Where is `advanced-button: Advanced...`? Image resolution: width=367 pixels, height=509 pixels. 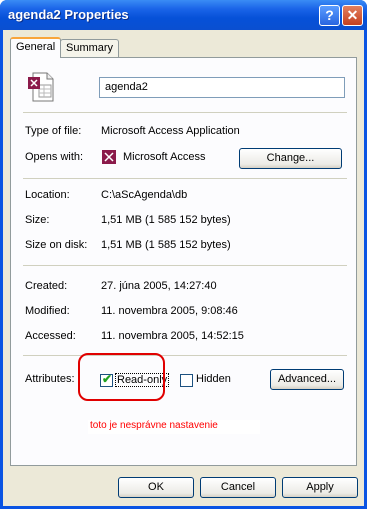
advanced-button: Advanced... is located at coordinates (307, 379).